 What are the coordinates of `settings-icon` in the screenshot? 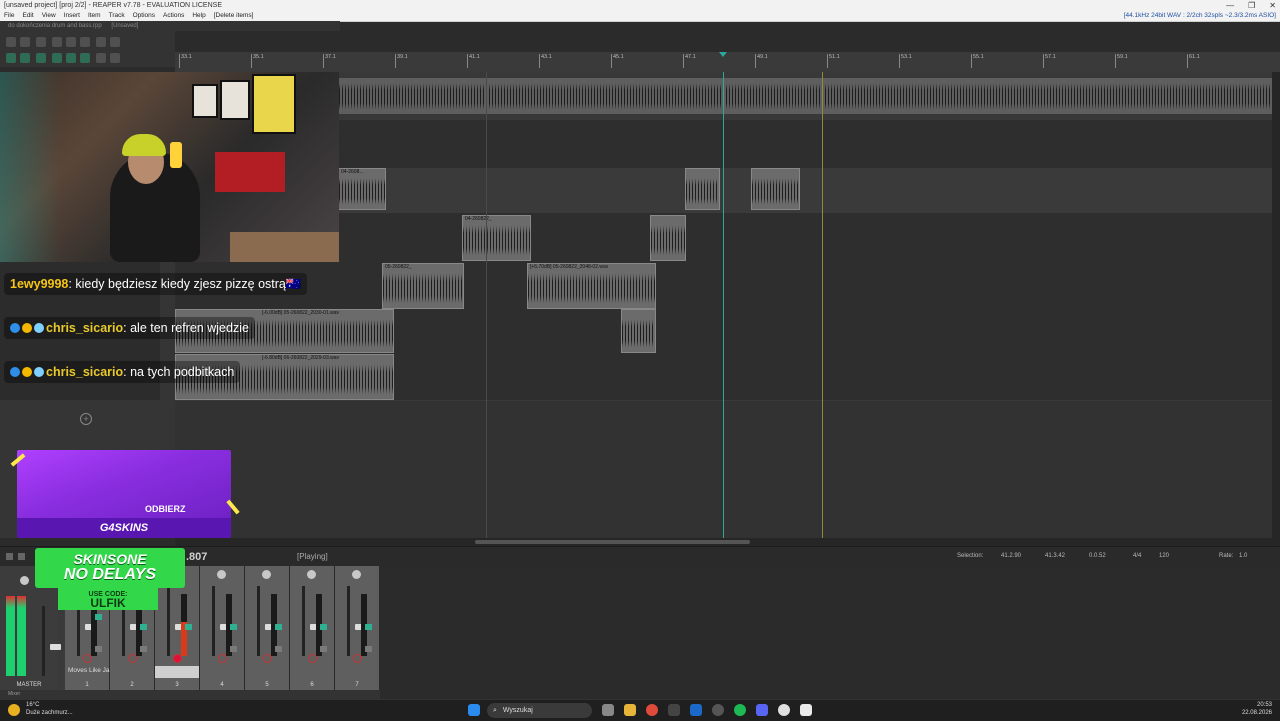 It's located at (57, 42).